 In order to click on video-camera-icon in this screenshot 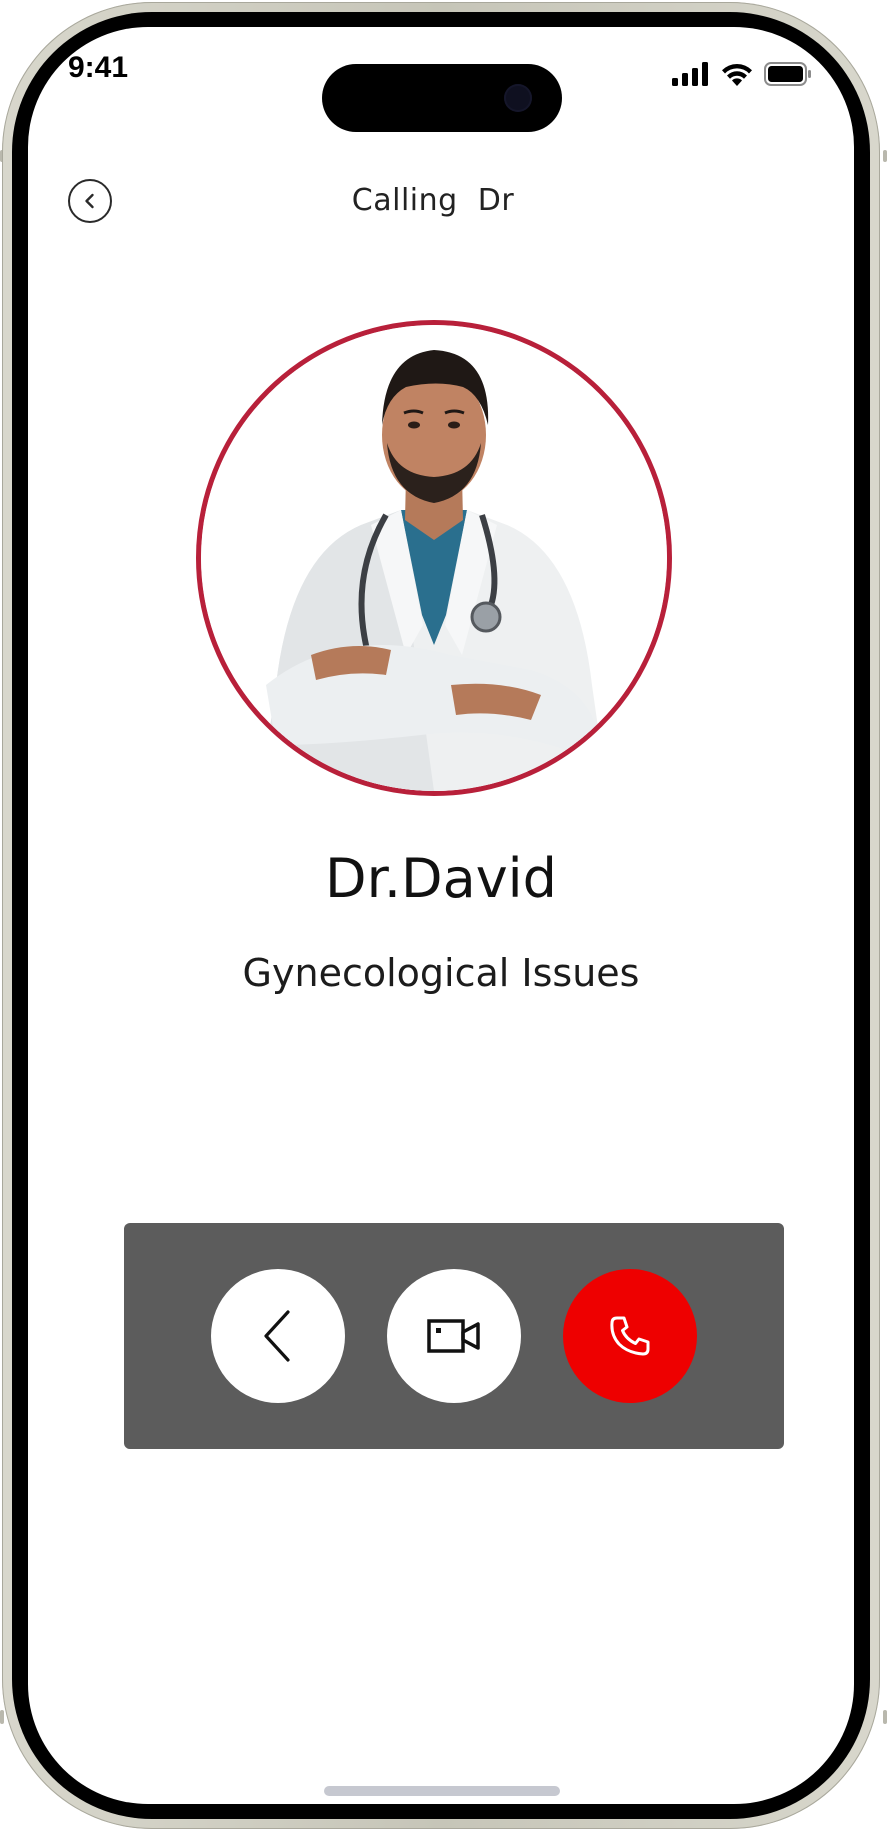, I will do `click(453, 1336)`.